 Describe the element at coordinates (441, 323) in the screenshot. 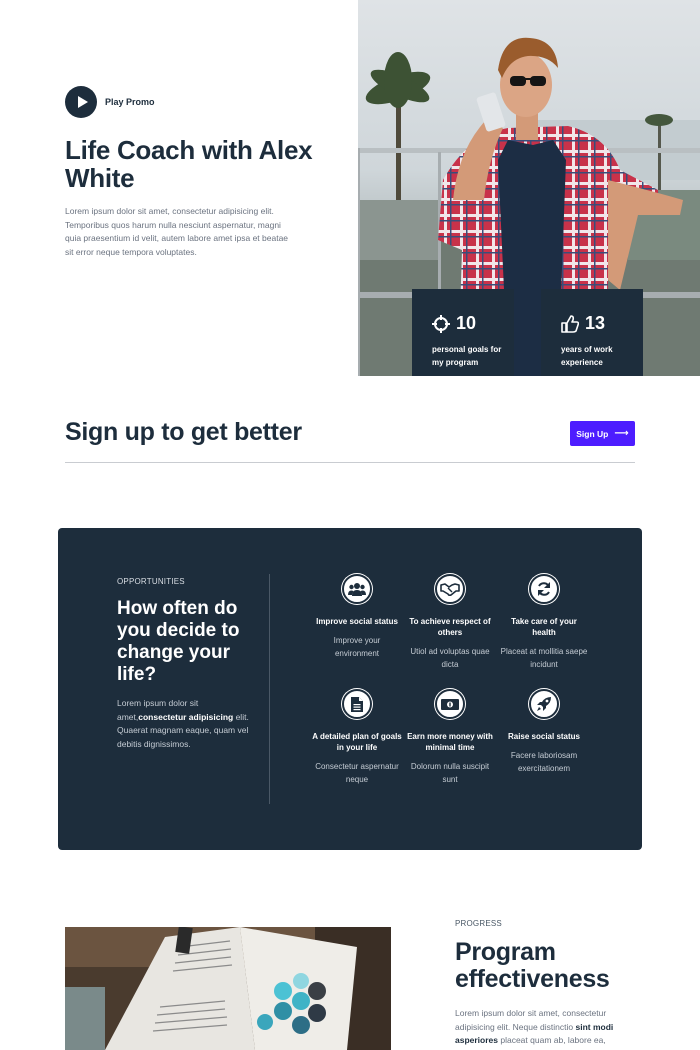

I see `crosshair-icon` at that location.